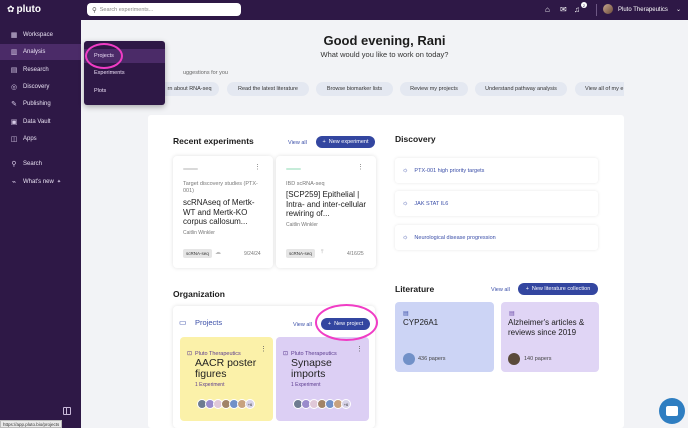 The height and width of the screenshot is (428, 688). I want to click on chat-support-button, so click(672, 411).